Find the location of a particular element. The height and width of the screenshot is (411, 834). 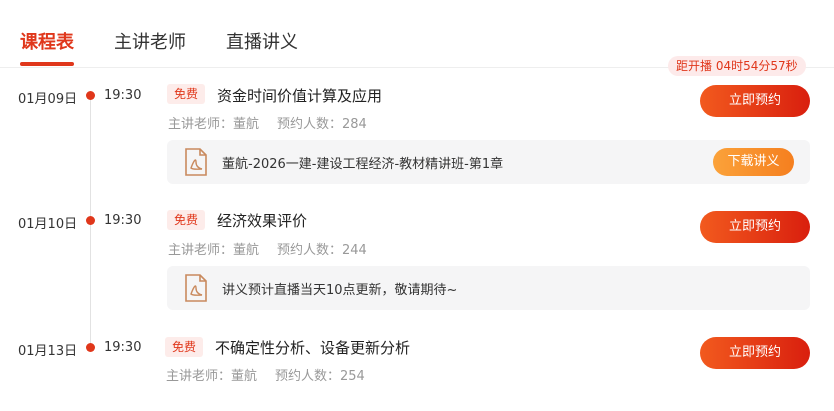

handout-row: 讲义预计直播当天10点更新，敬请期待~ is located at coordinates (488, 288).